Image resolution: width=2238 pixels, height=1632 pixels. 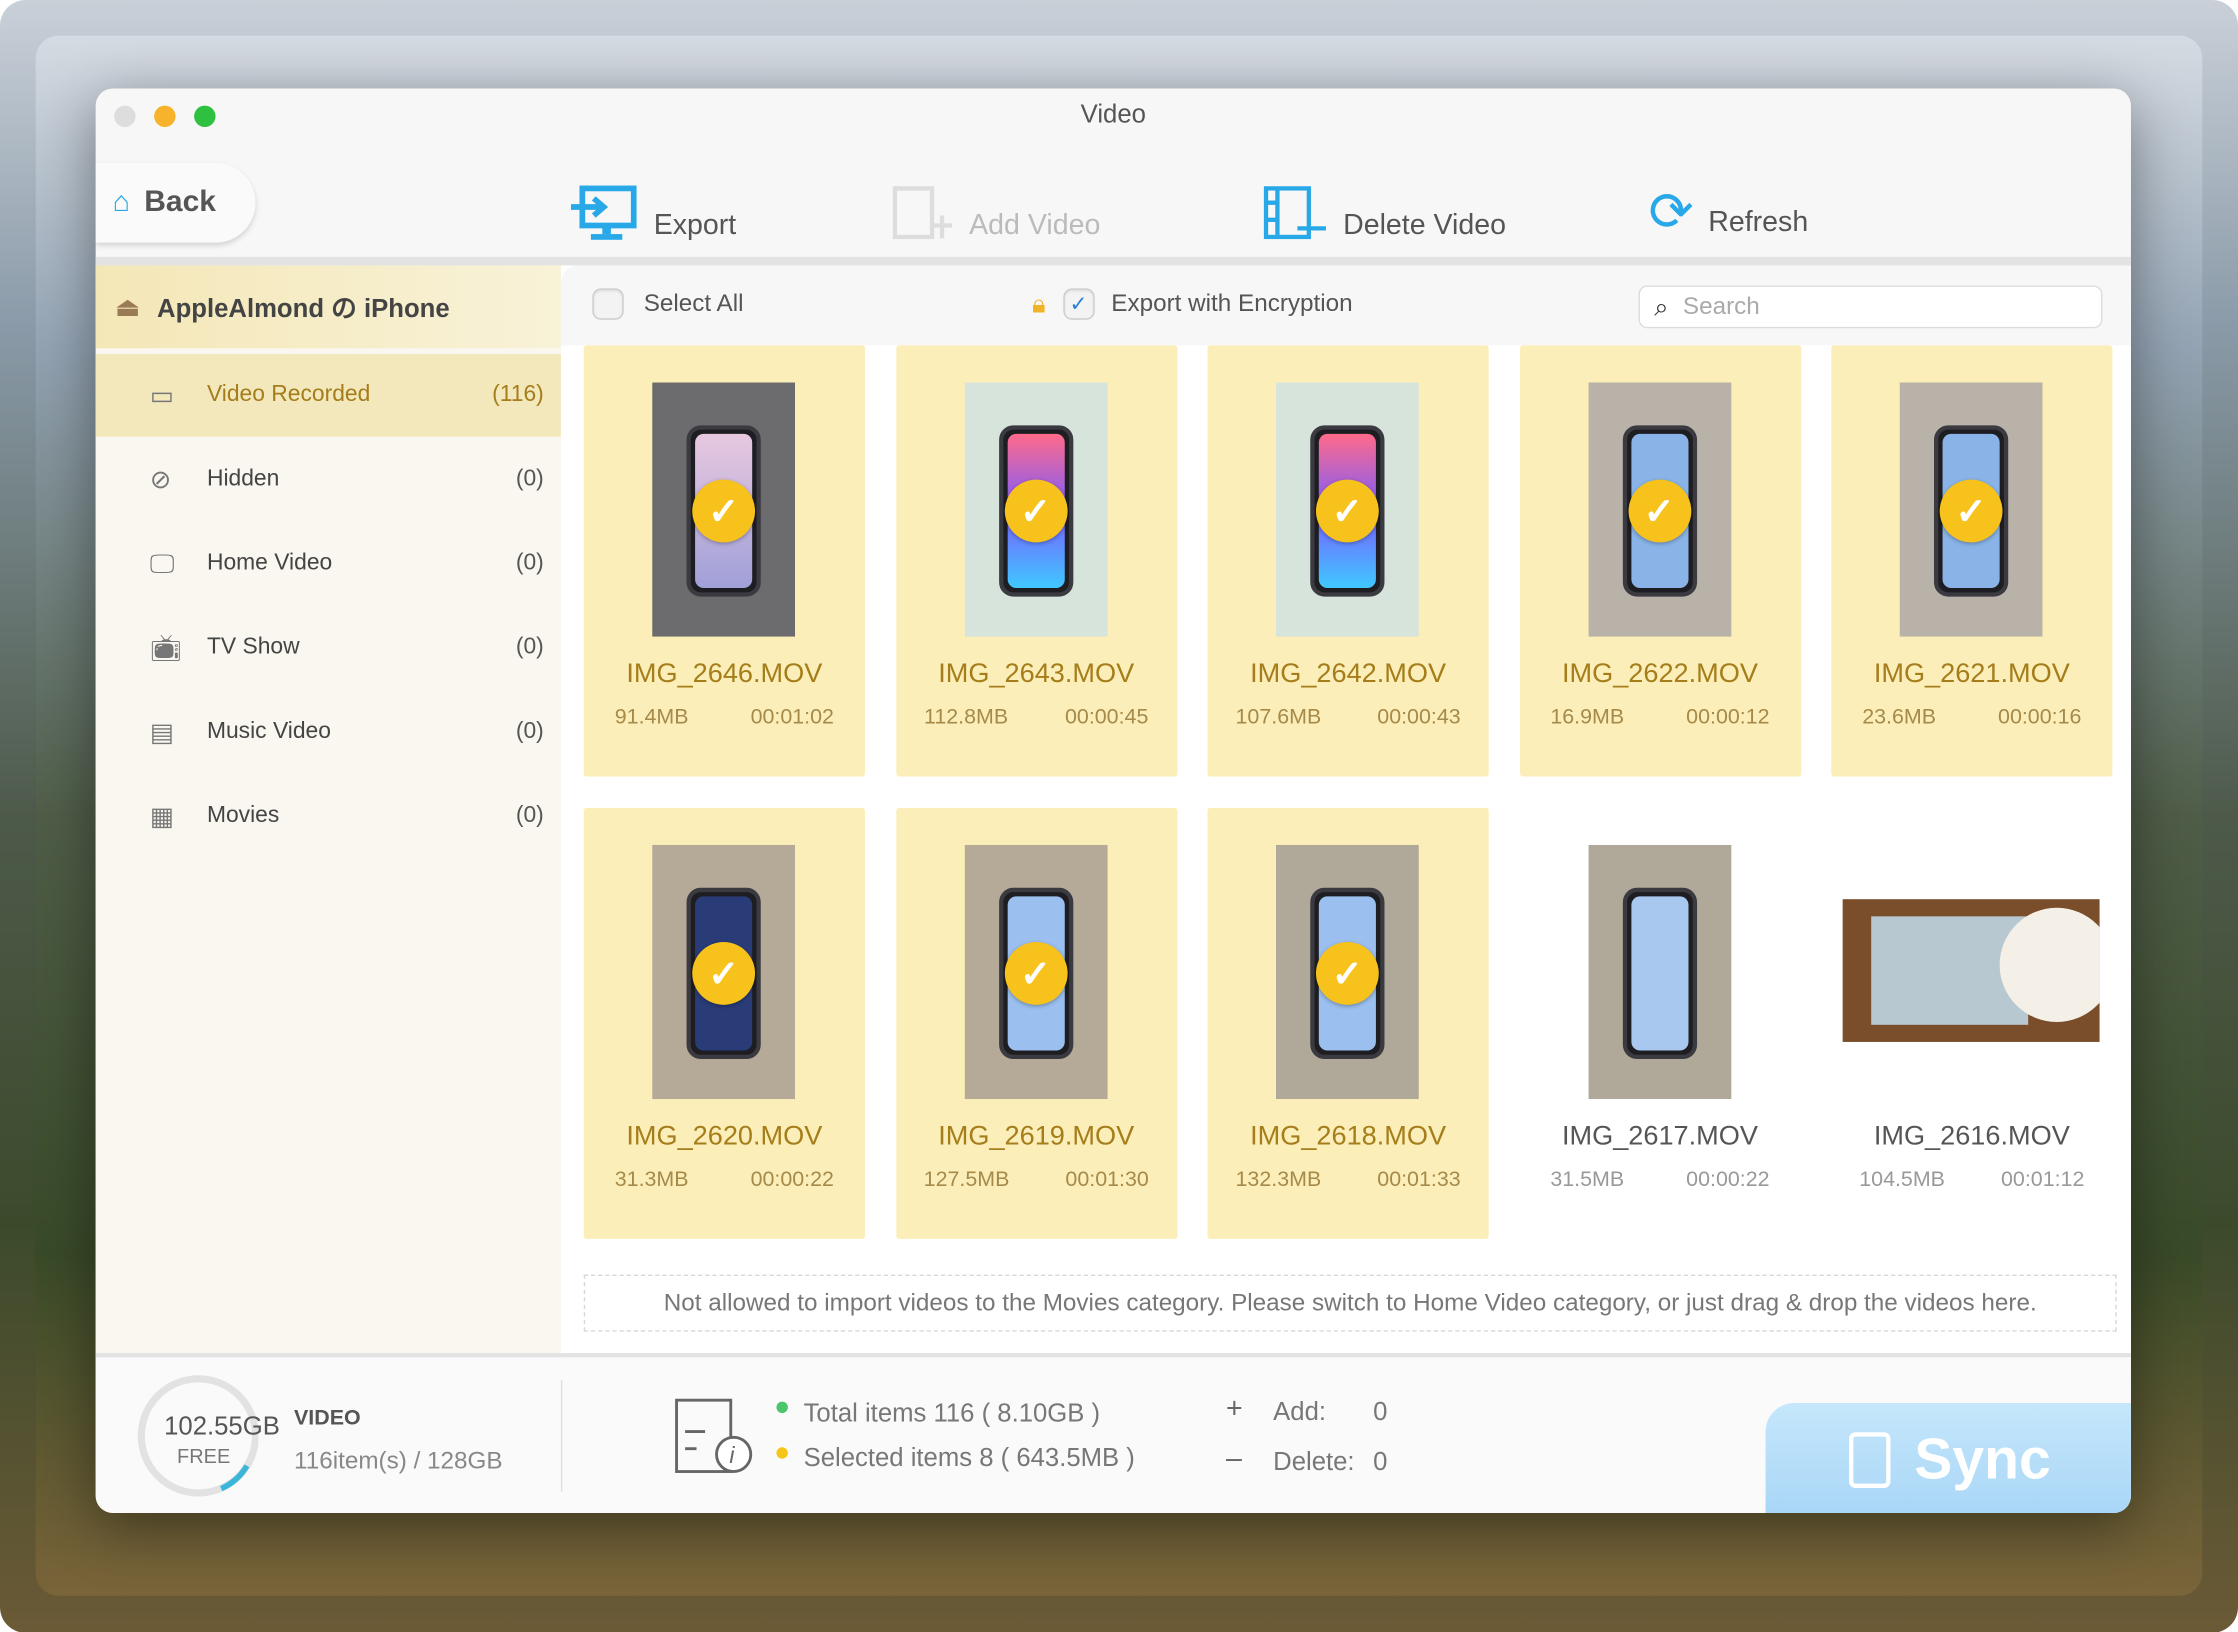 I want to click on checkbox, so click(x=608, y=304).